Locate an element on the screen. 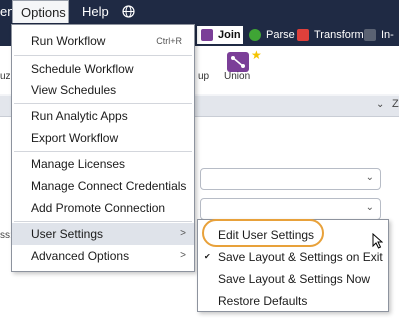 This screenshot has height=318, width=399. database-category-icon is located at coordinates (370, 35).